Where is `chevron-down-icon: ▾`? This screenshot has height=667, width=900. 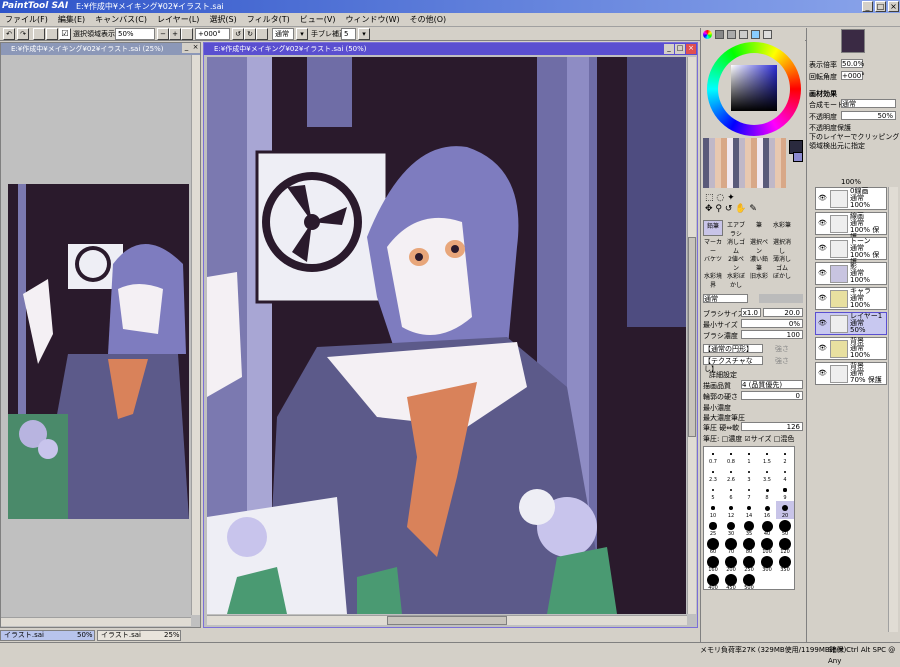
chevron-down-icon: ▾ is located at coordinates (302, 34).